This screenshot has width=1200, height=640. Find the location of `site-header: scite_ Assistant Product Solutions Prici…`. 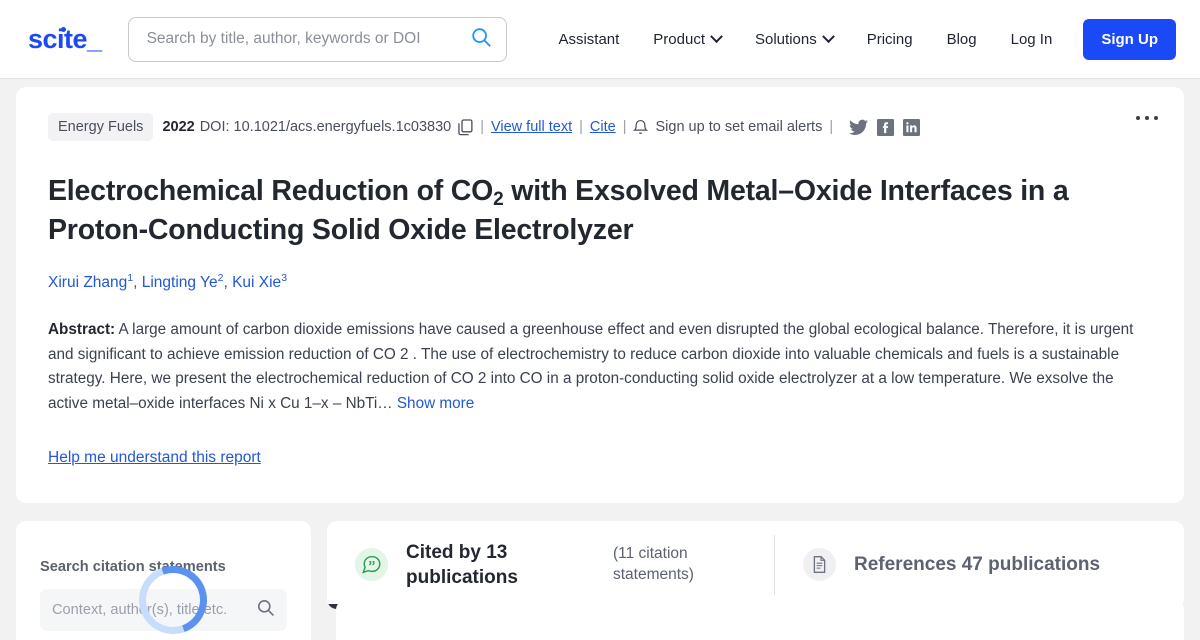

site-header: scite_ Assistant Product Solutions Prici… is located at coordinates (600, 39).